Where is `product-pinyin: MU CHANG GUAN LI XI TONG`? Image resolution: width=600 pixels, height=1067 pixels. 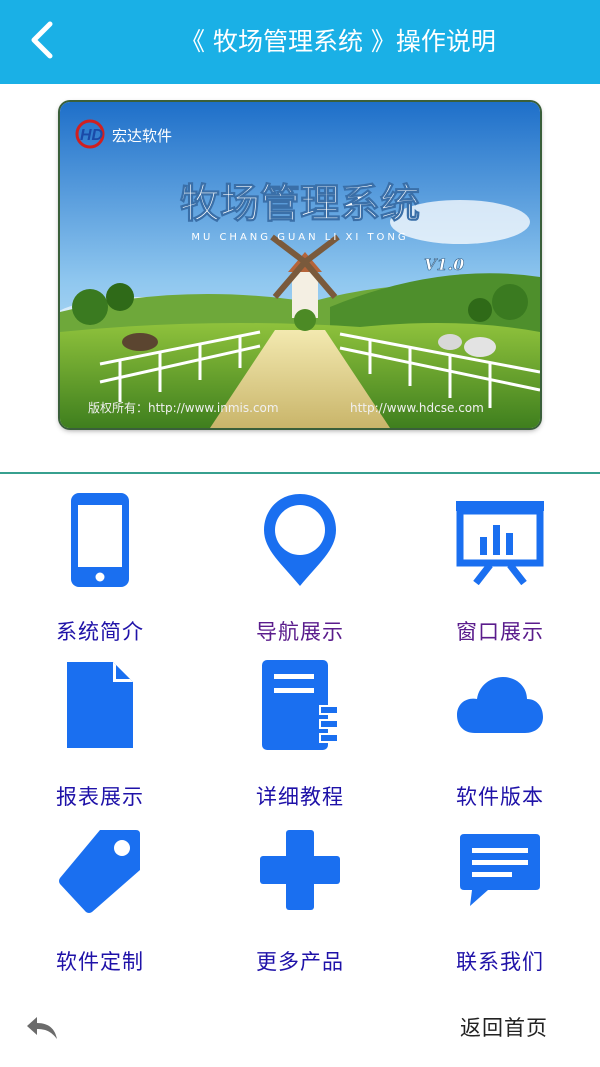
product-pinyin: MU CHANG GUAN LI XI TONG is located at coordinates (299, 237).